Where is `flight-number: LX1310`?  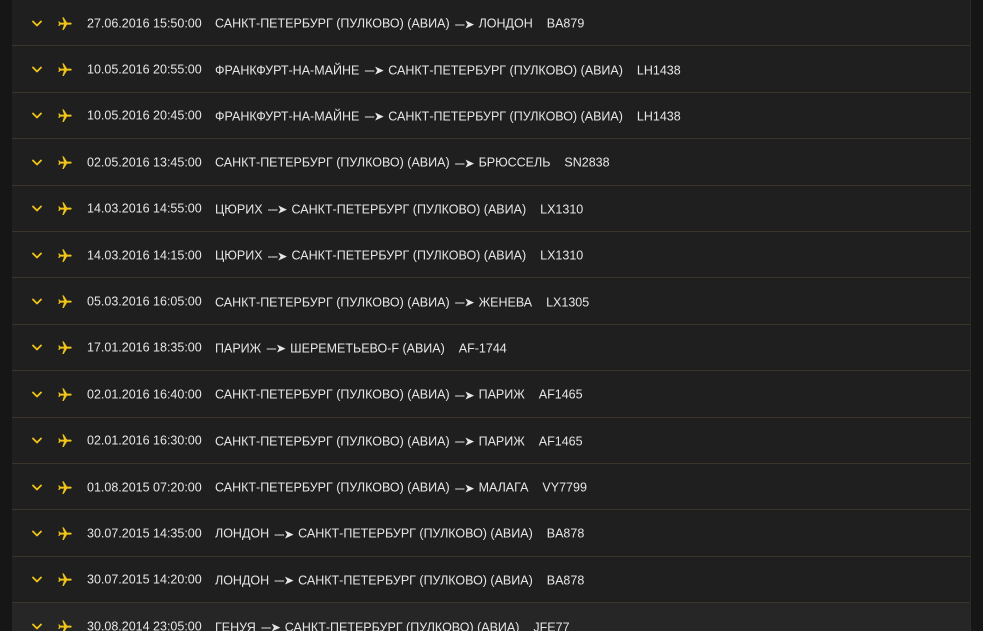 flight-number: LX1310 is located at coordinates (562, 255).